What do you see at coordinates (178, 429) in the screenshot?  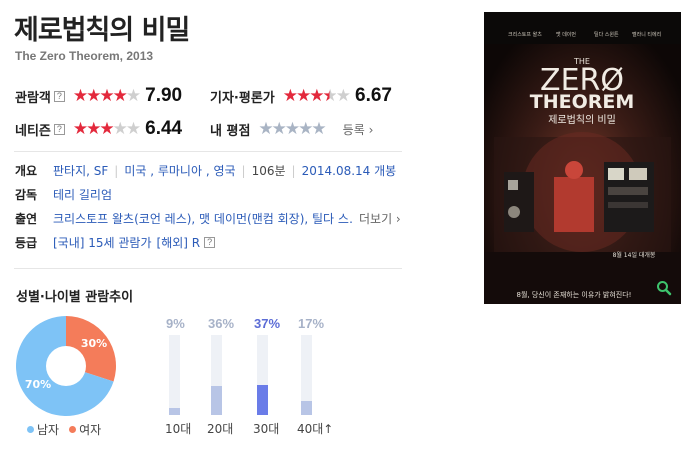 I see `age-label: 10대` at bounding box center [178, 429].